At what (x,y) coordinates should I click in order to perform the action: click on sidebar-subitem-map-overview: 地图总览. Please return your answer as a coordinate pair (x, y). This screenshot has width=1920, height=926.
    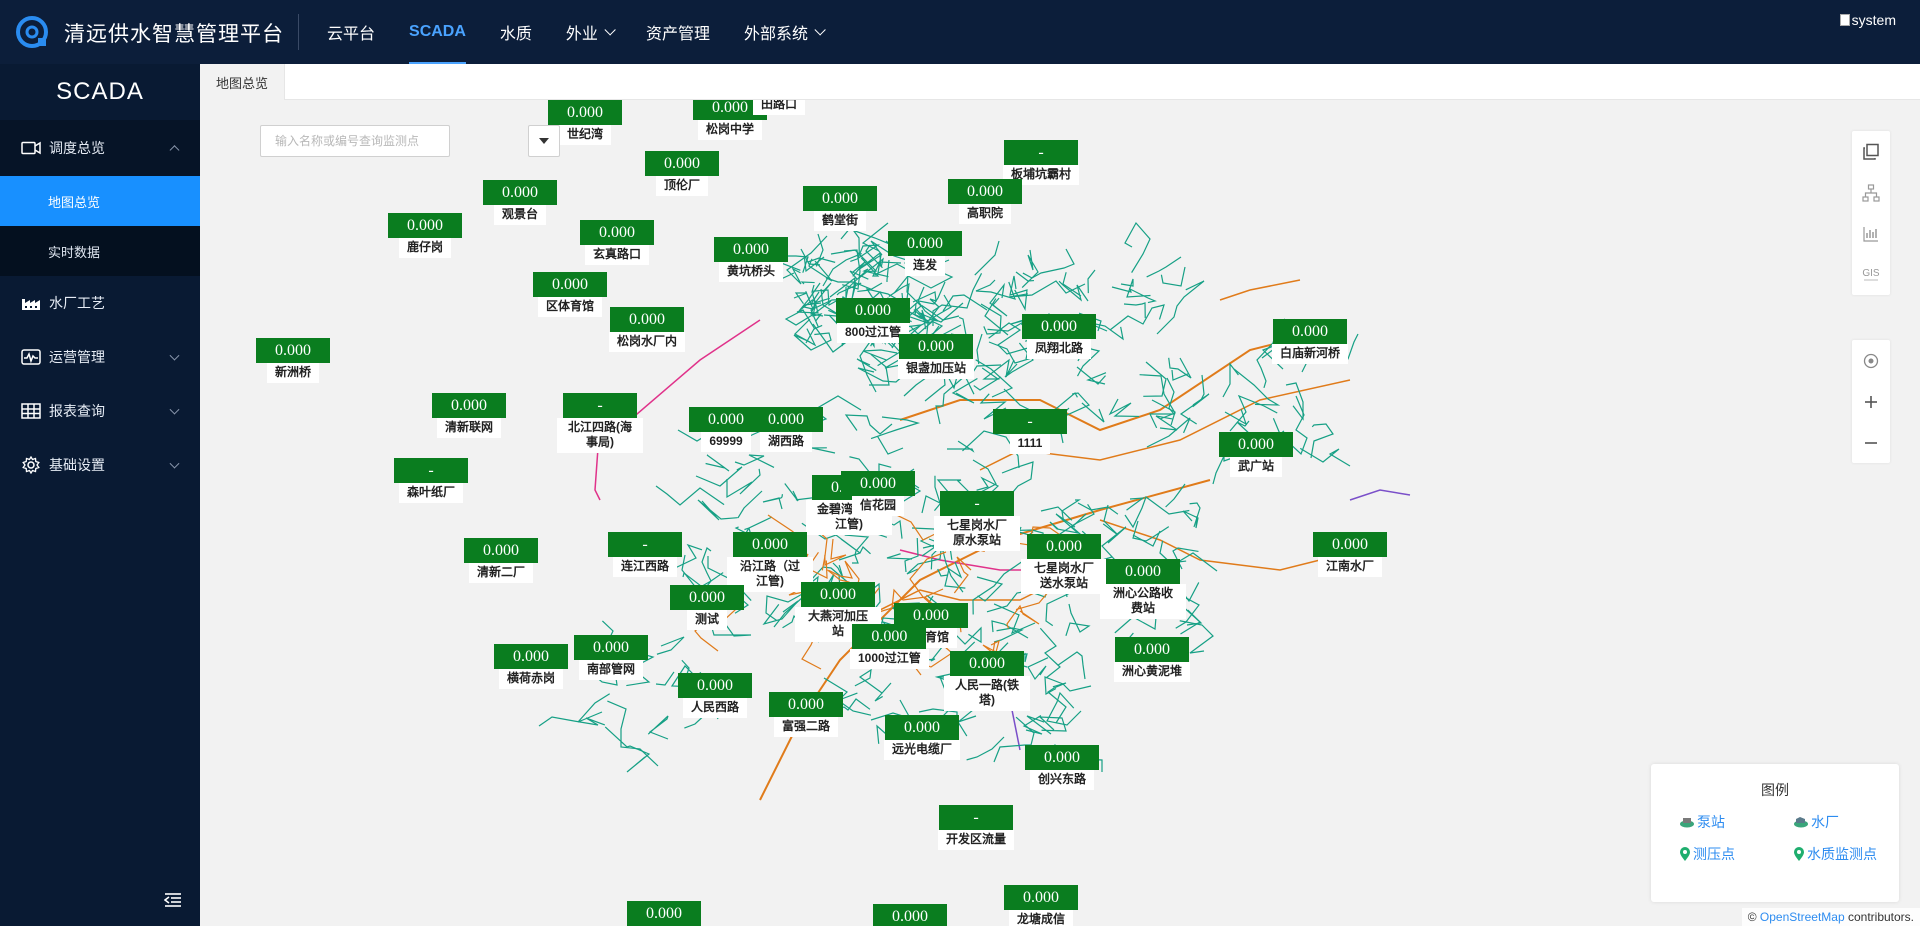
    Looking at the image, I should click on (100, 201).